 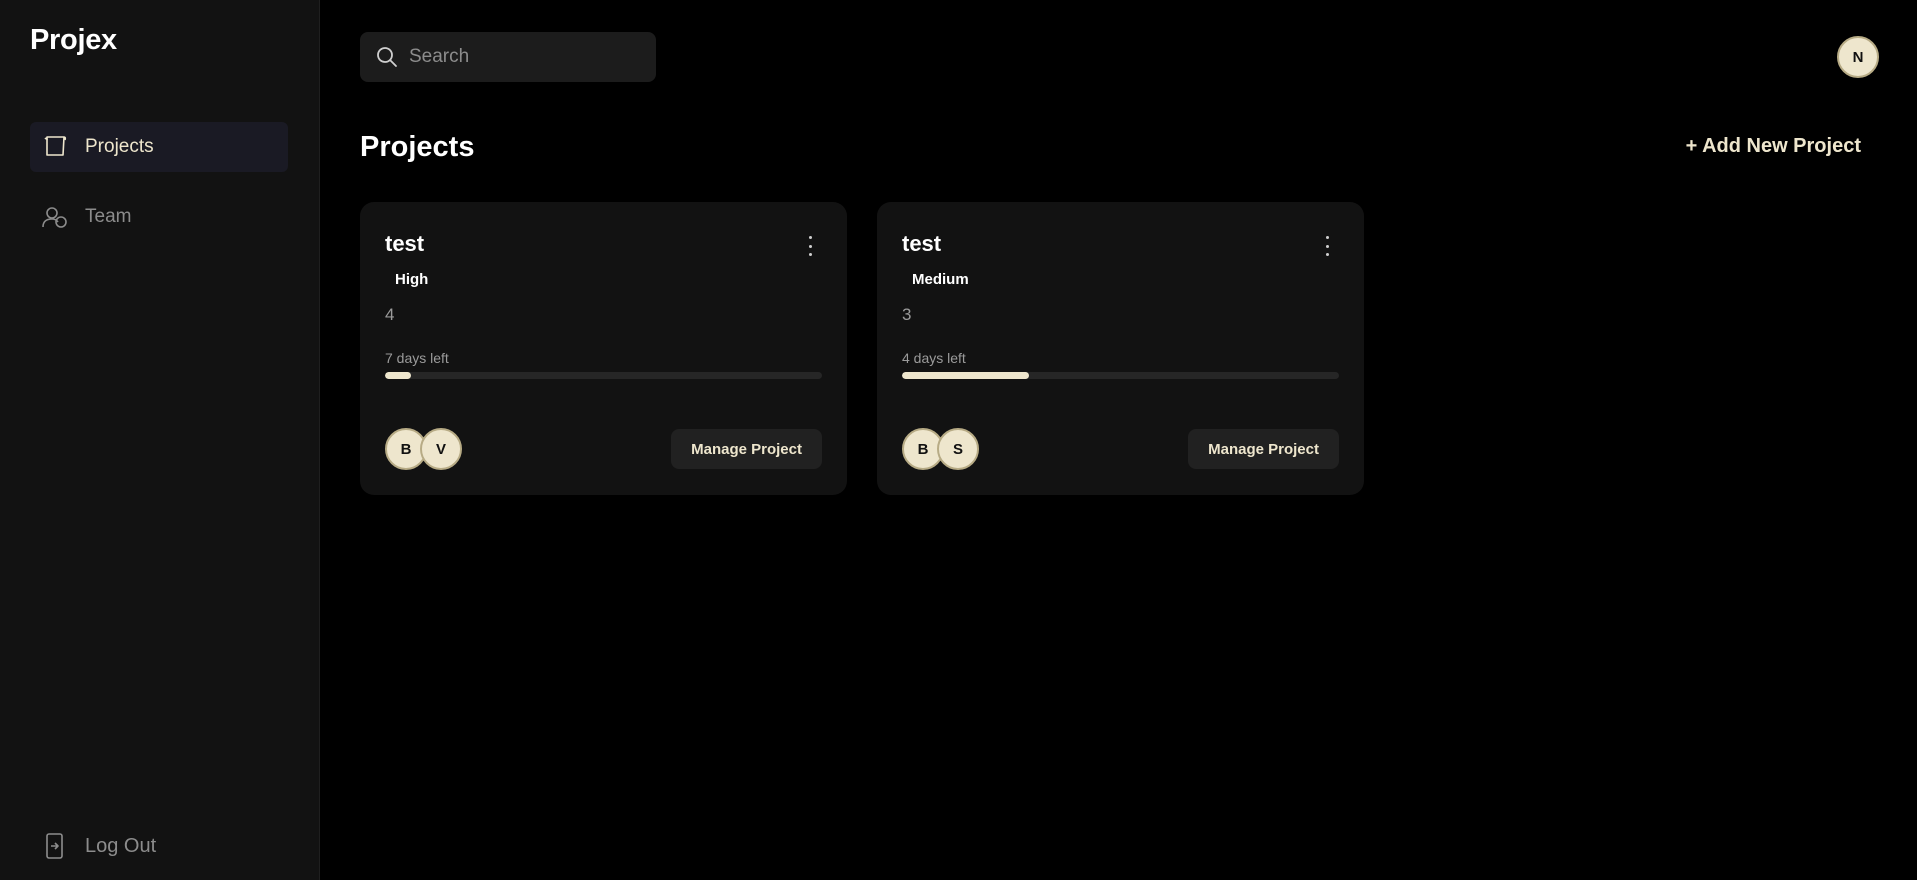 I want to click on member-avatars: B S, so click(x=940, y=449).